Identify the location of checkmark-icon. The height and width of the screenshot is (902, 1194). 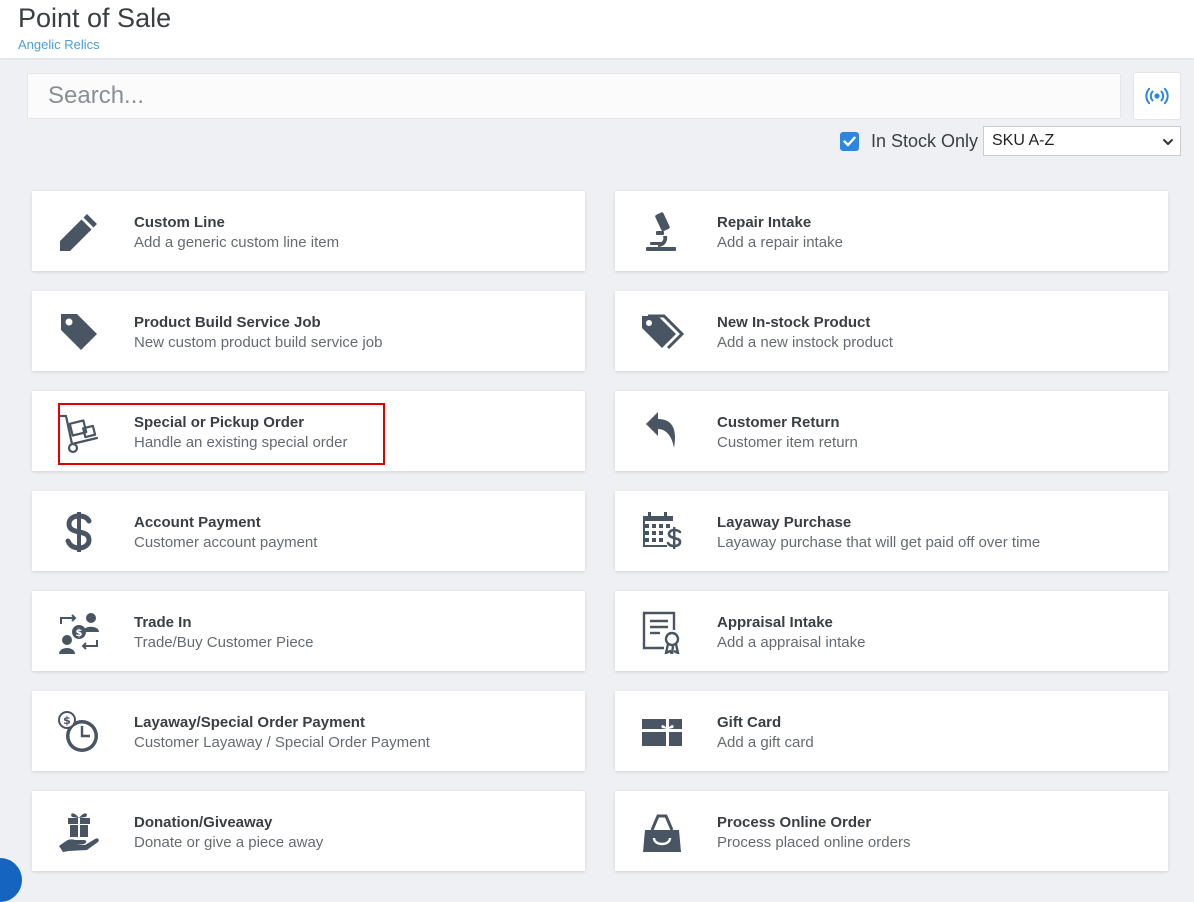
(849, 141).